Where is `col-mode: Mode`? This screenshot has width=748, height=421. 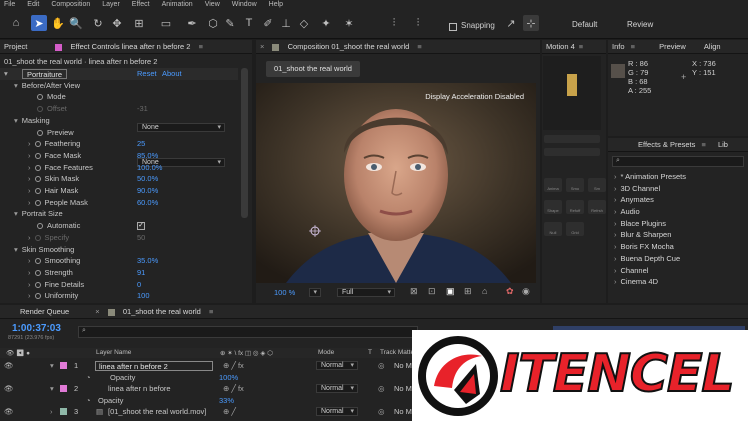 col-mode: Mode is located at coordinates (326, 352).